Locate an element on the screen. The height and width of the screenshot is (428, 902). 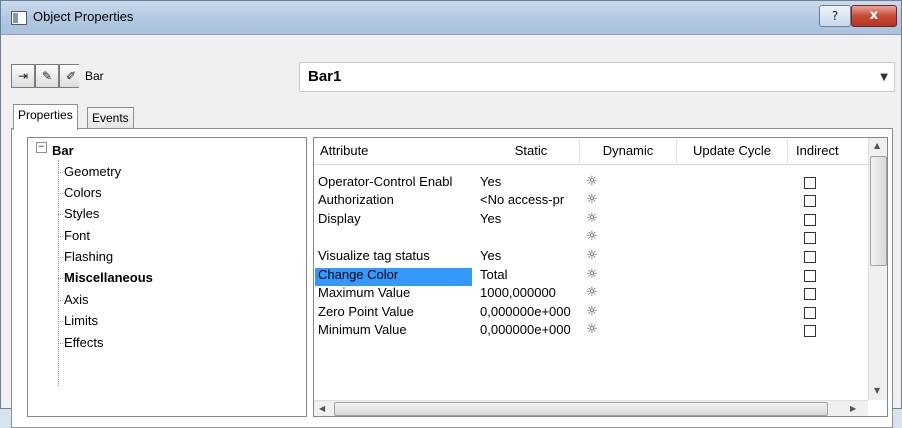
tree-item-font: Font is located at coordinates (73, 235).